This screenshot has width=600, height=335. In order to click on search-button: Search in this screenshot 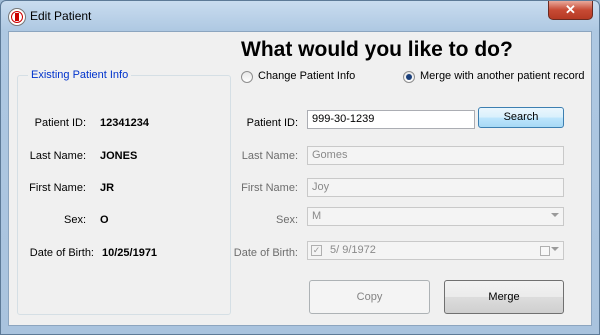, I will do `click(521, 117)`.